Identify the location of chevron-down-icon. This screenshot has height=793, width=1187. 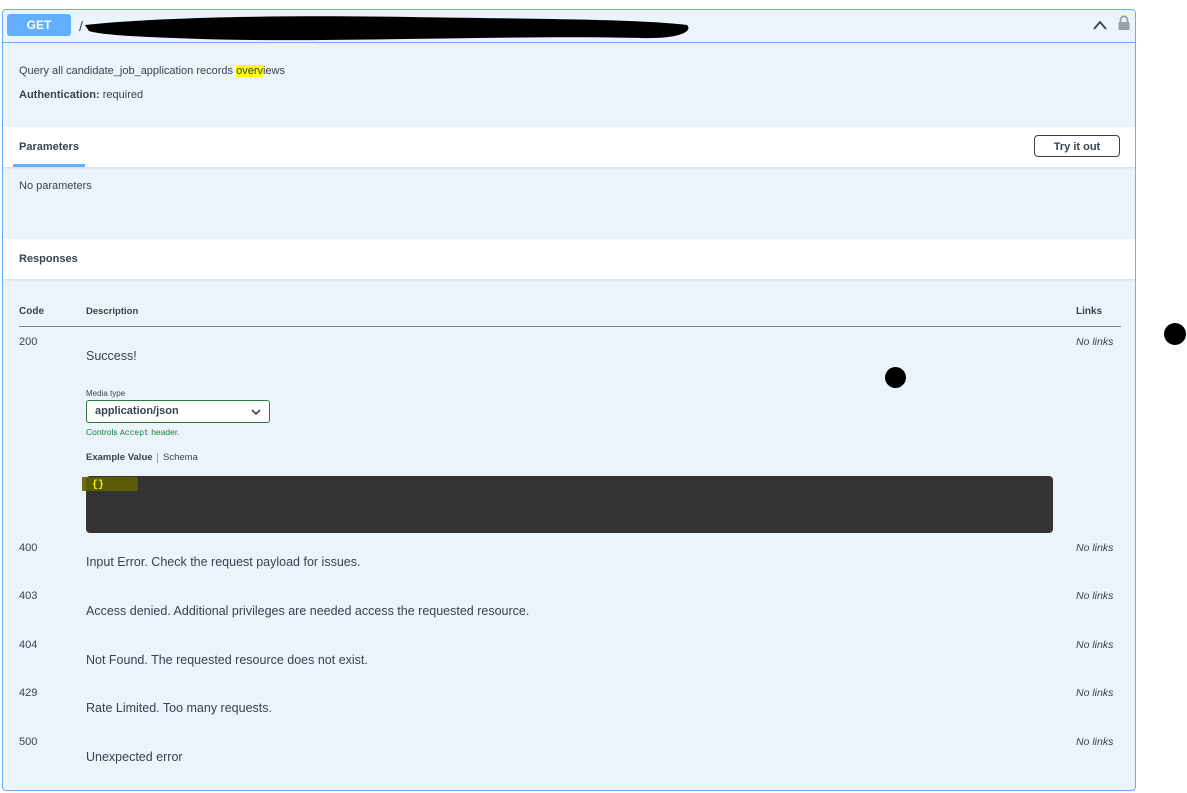
(256, 412).